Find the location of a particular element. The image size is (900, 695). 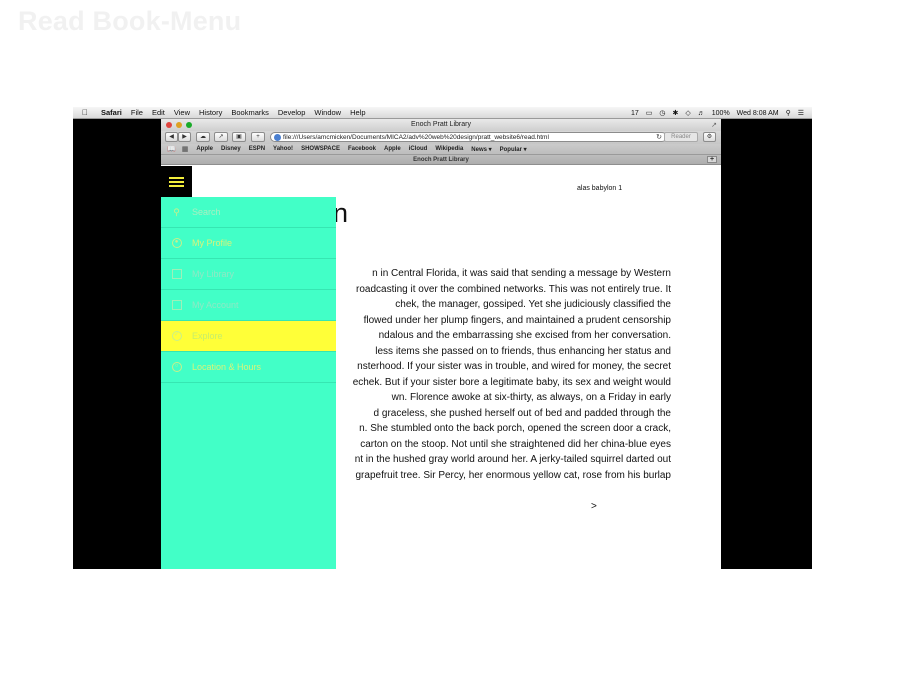

library-icon is located at coordinates (176, 274).